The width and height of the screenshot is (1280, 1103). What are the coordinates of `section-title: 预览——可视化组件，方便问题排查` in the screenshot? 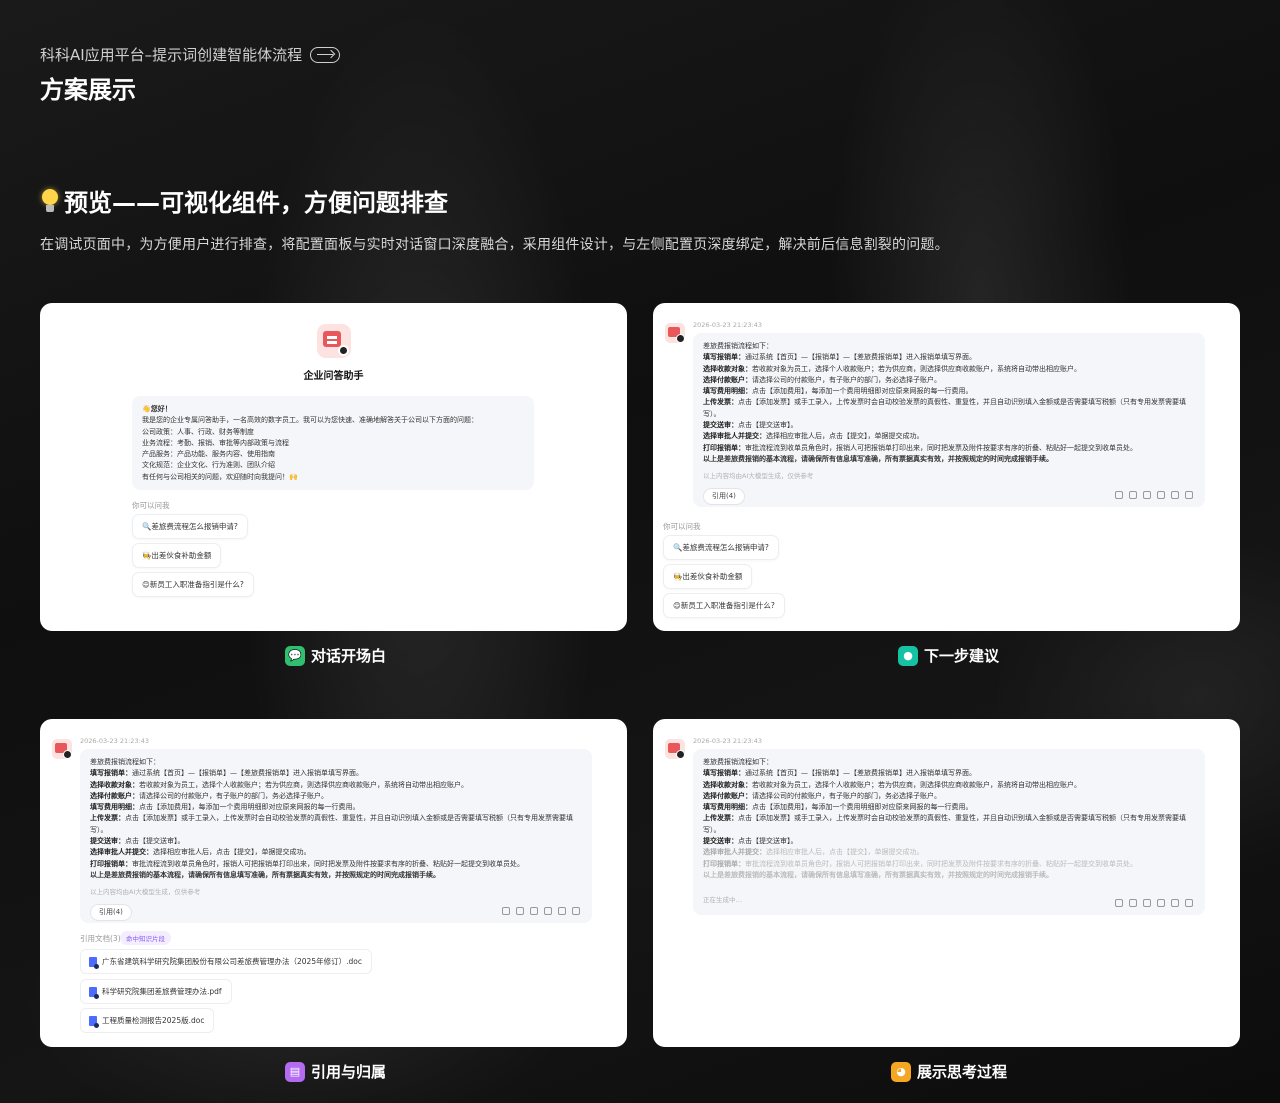 It's located at (244, 200).